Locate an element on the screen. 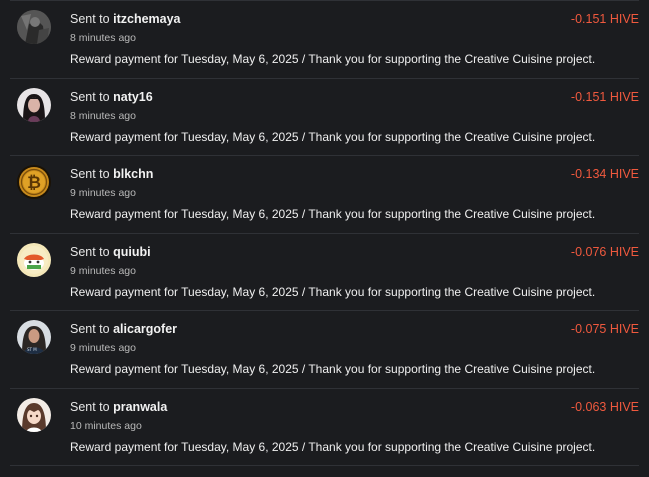 This screenshot has width=649, height=477. transaction-title: Sent to itzchemaya is located at coordinates (125, 19).